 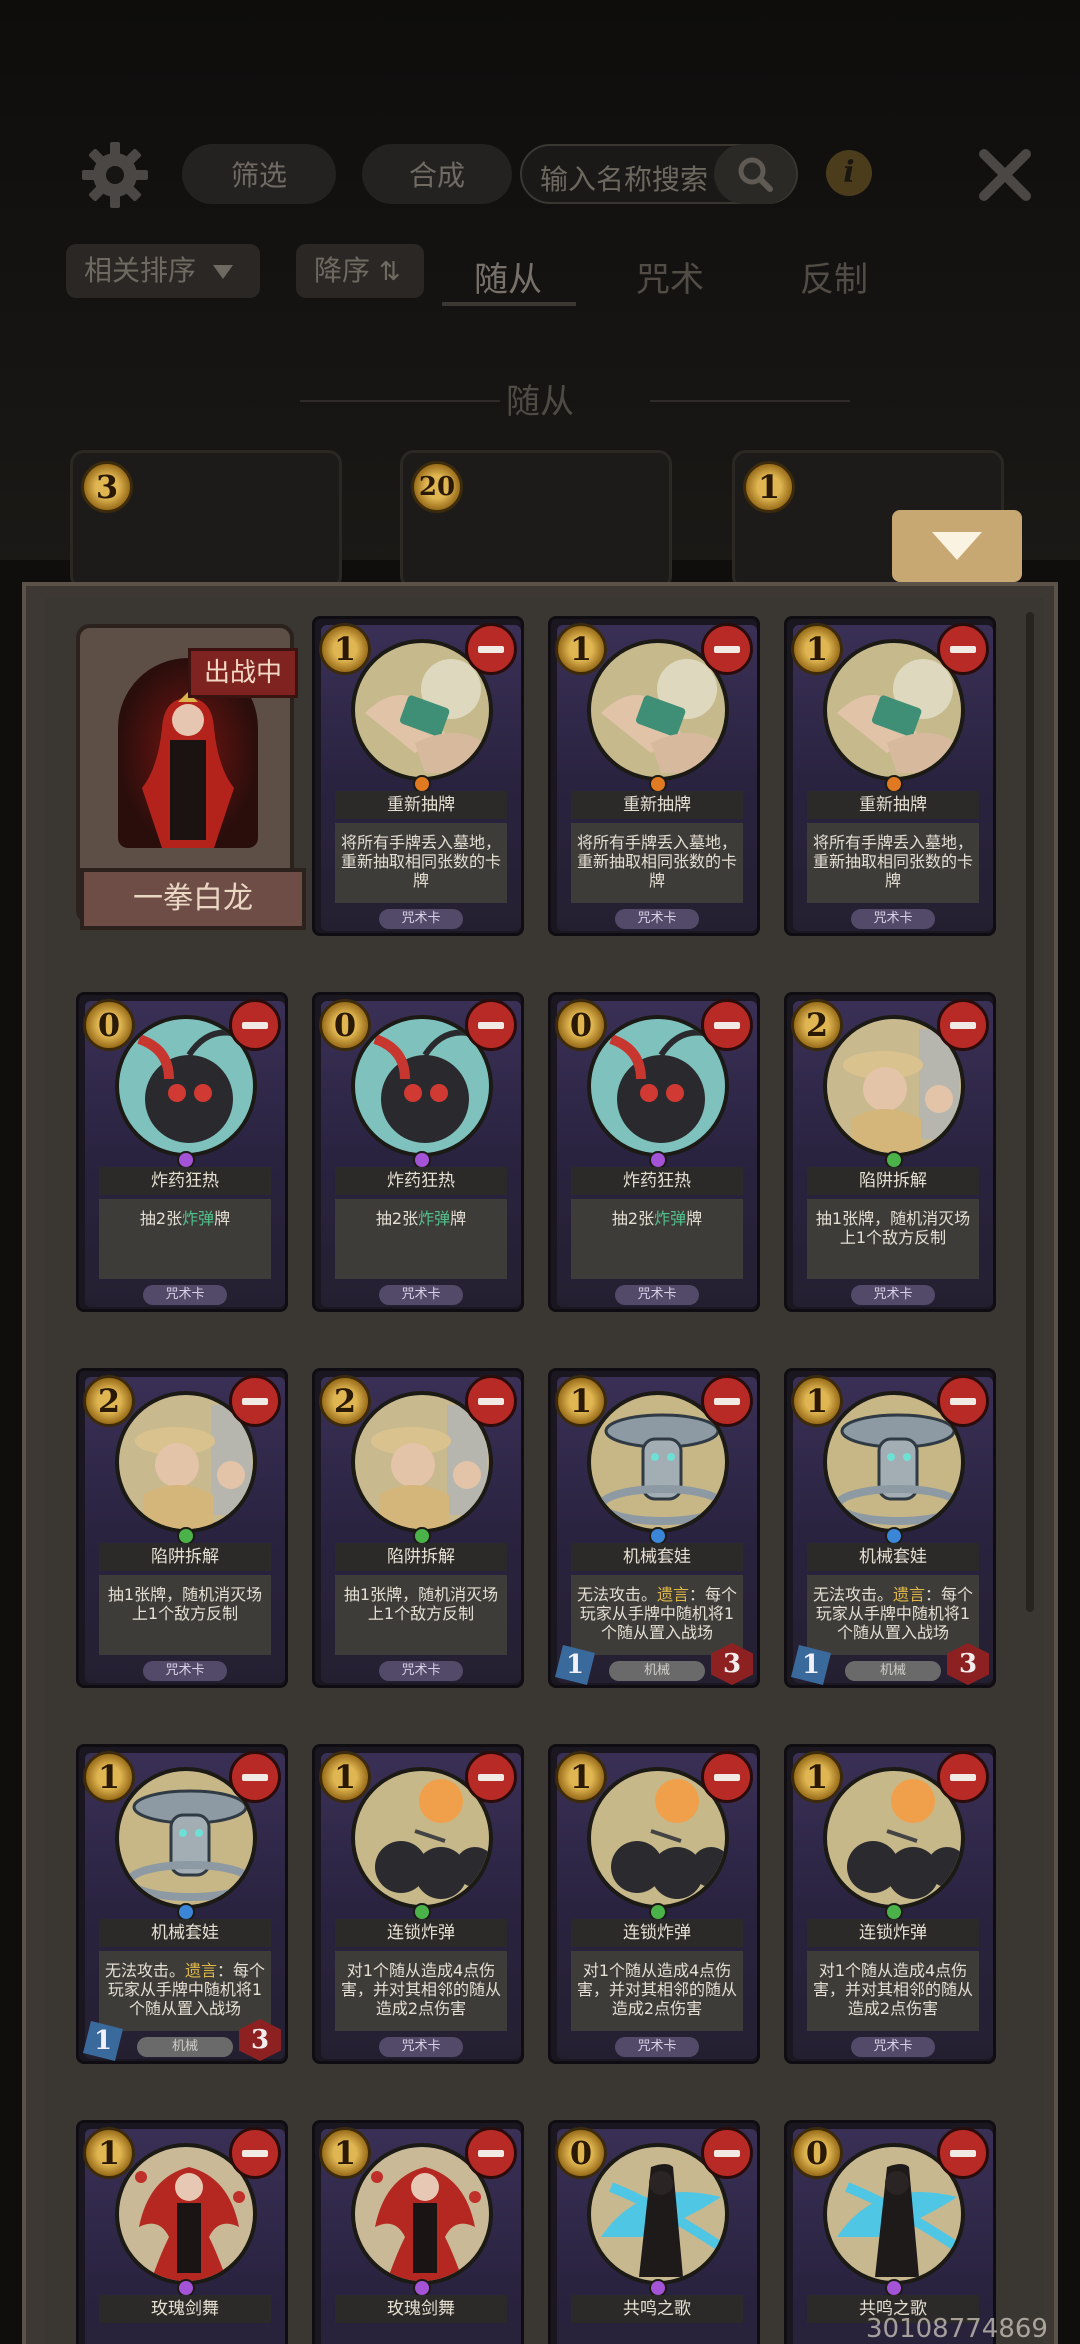 I want to click on card-name: 共鸣之歌, so click(x=657, y=2309).